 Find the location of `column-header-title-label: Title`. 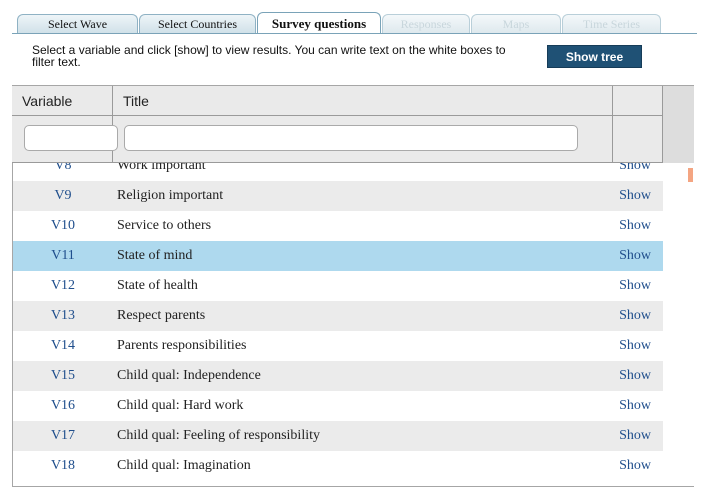

column-header-title-label: Title is located at coordinates (136, 101).